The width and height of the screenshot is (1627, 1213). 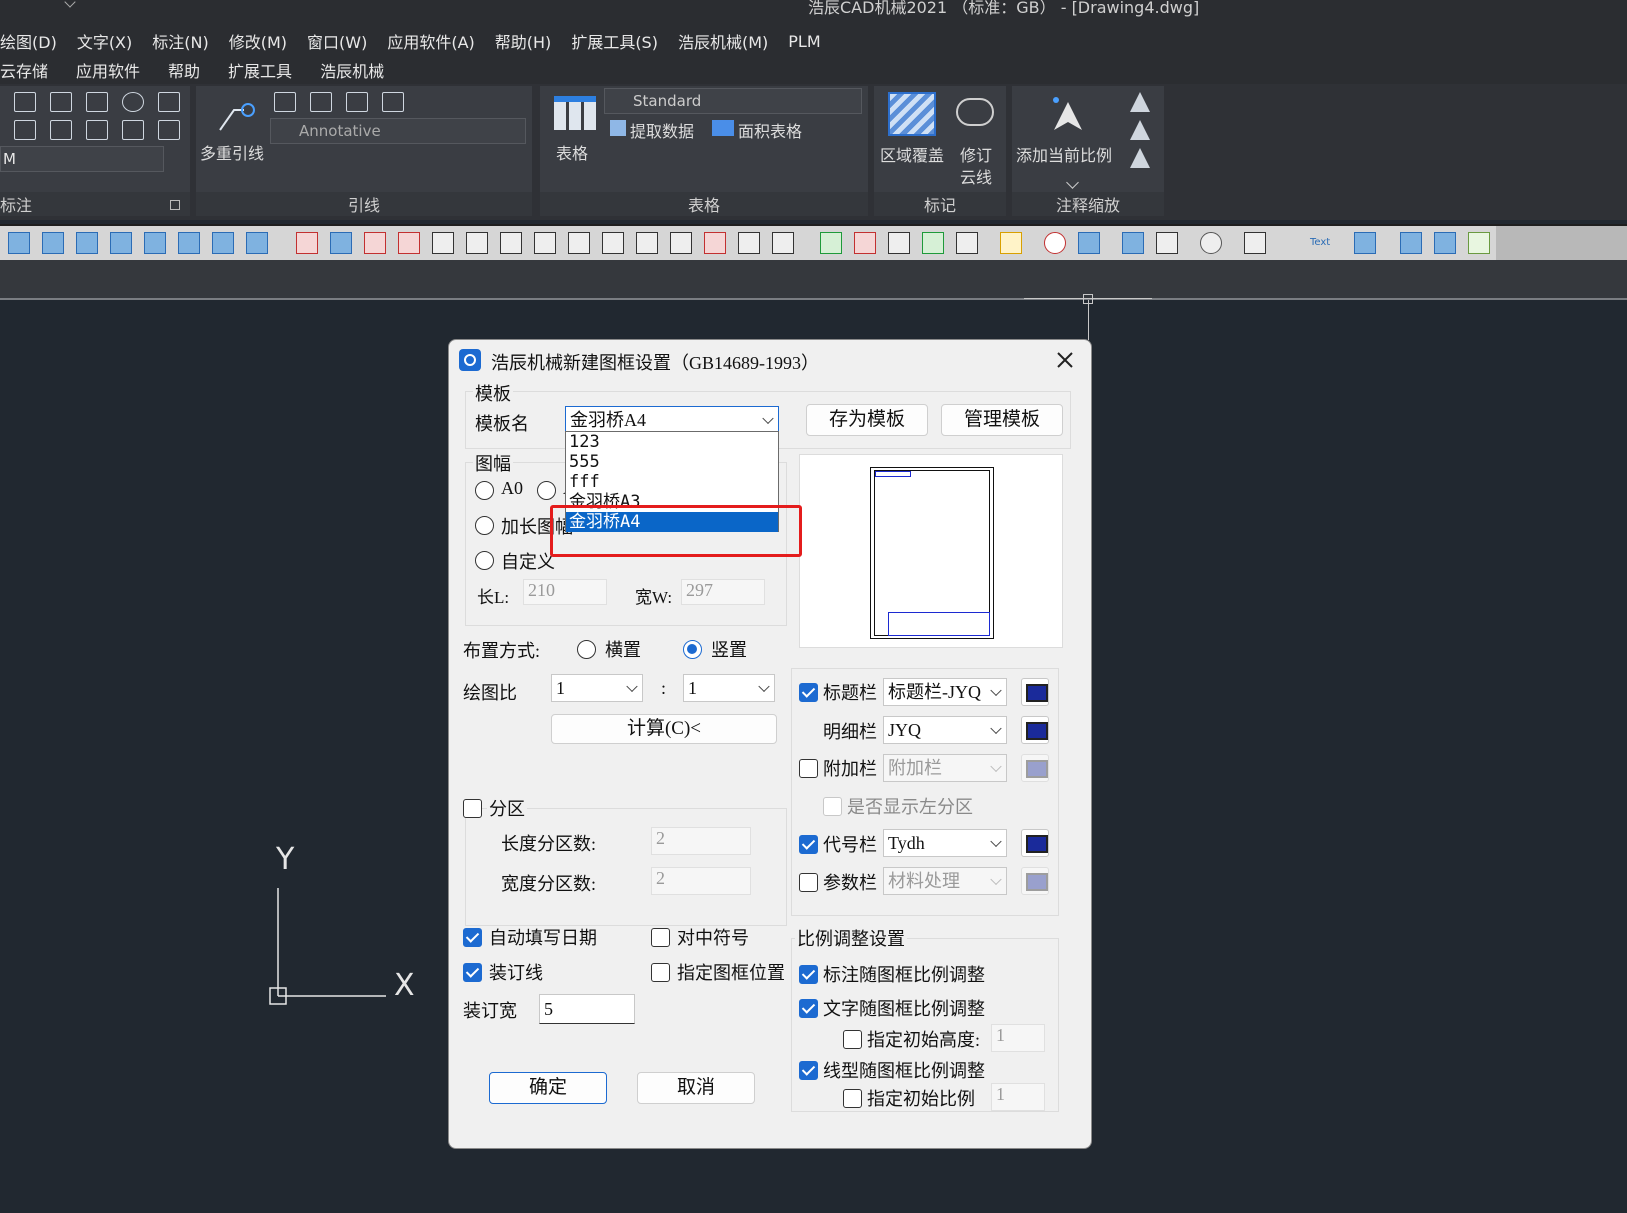 I want to click on dim-linear-icon, so click(x=25, y=102).